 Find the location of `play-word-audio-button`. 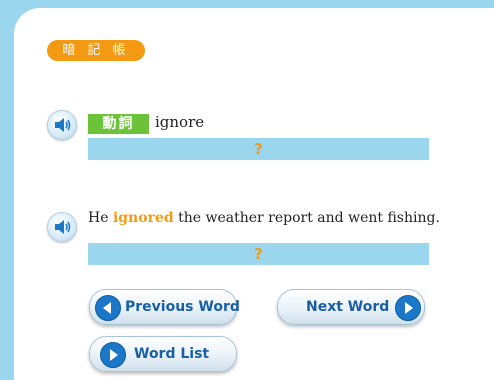

play-word-audio-button is located at coordinates (62, 125).